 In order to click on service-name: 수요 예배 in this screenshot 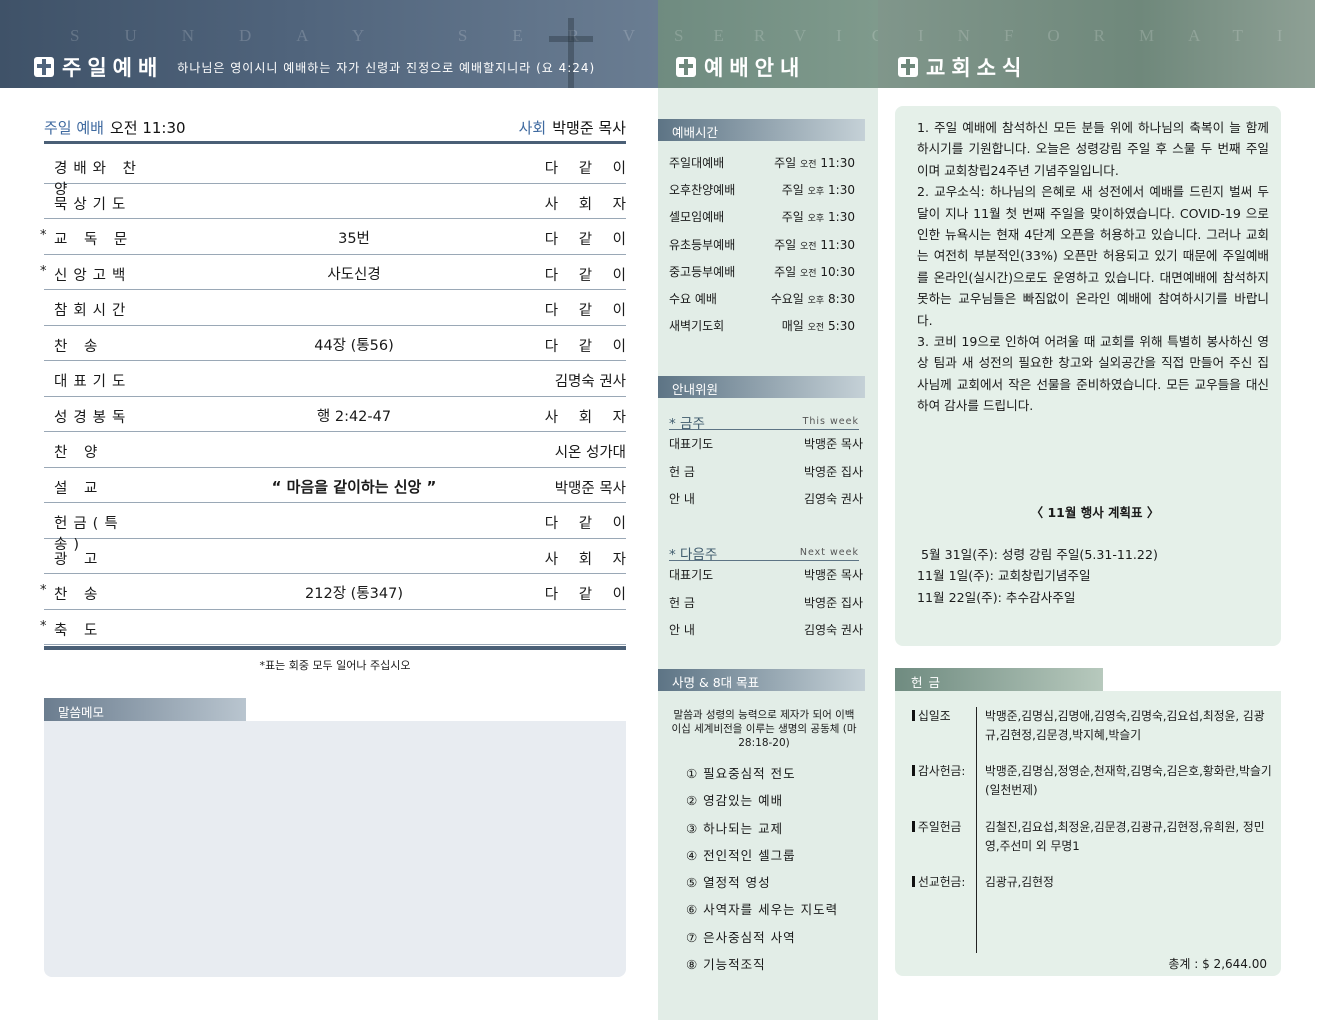, I will do `click(693, 298)`.